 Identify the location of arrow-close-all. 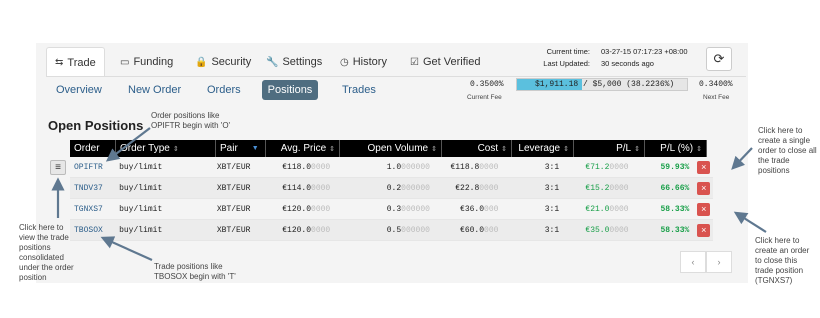
(742, 158).